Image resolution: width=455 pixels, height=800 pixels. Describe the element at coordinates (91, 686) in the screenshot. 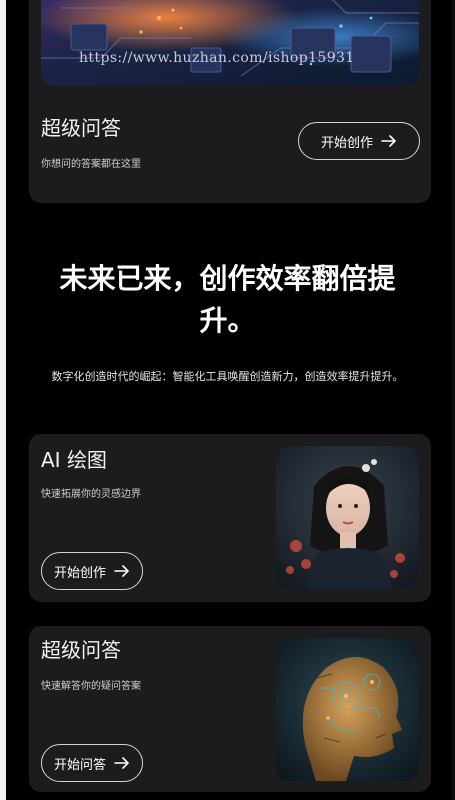

I see `card-subtitle: 快速解答你的疑问答案` at that location.